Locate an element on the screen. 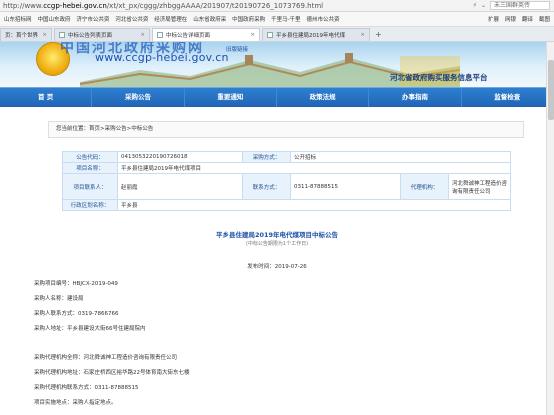 Image resolution: width=554 pixels, height=415 pixels. search-box: 未三国群英传 is located at coordinates (520, 5).